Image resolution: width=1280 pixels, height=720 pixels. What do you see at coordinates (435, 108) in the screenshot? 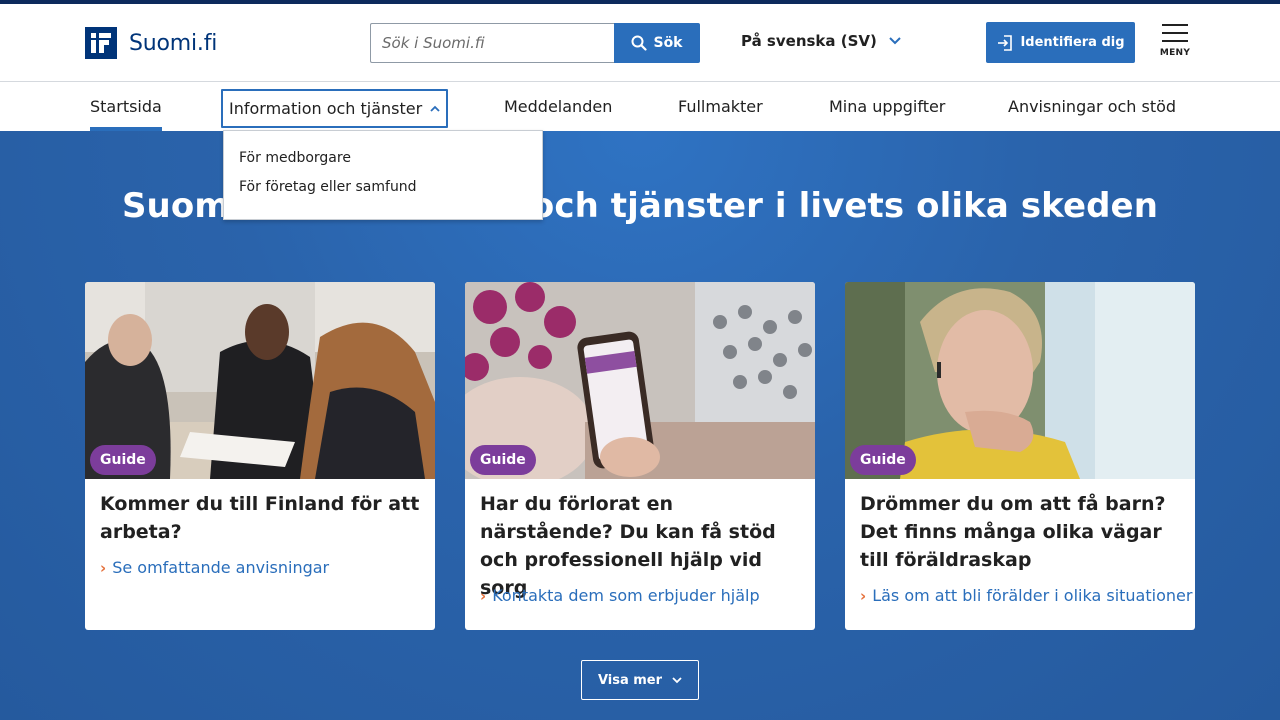
I see `chevron-up-icon` at bounding box center [435, 108].